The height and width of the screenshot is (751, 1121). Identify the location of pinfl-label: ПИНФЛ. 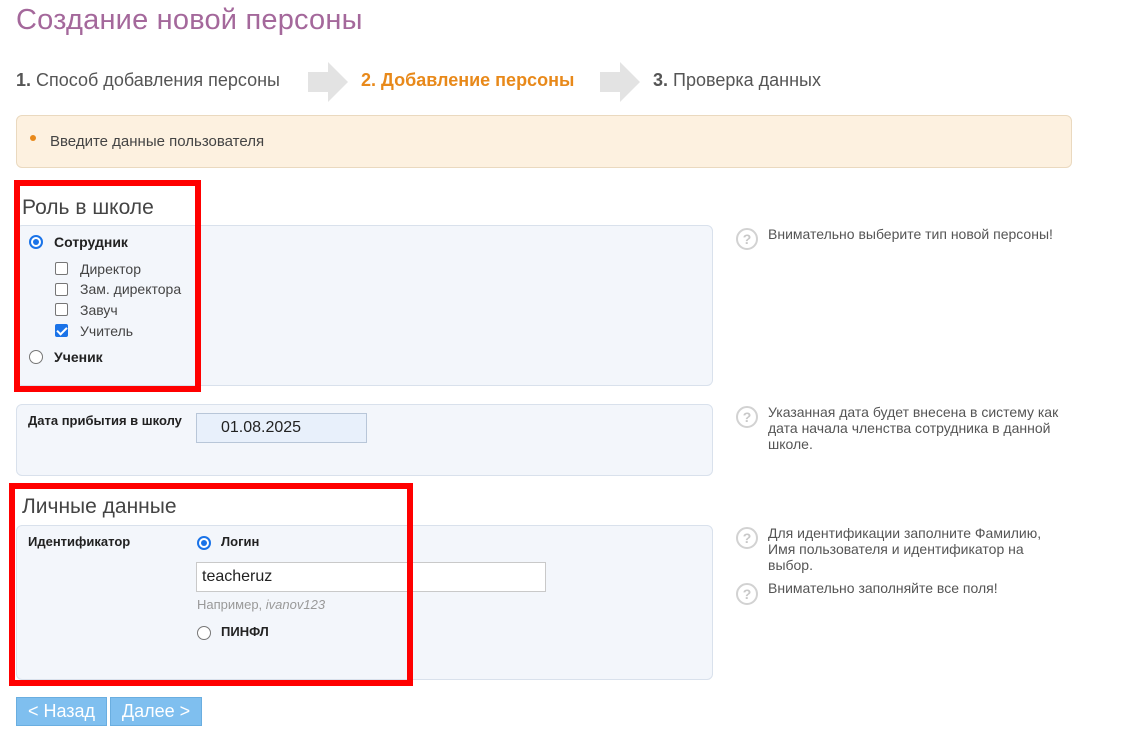
(245, 631).